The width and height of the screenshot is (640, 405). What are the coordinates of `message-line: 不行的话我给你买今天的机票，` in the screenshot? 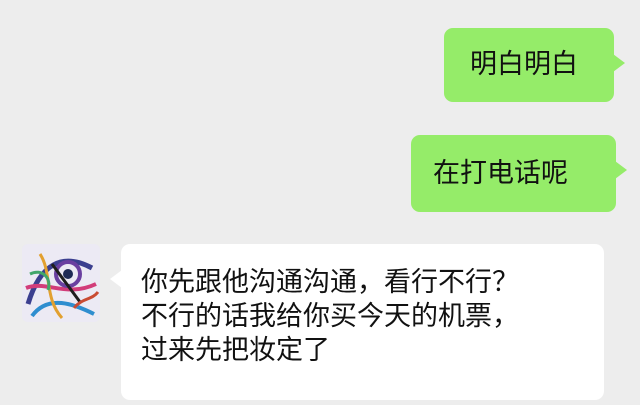 It's located at (330, 316).